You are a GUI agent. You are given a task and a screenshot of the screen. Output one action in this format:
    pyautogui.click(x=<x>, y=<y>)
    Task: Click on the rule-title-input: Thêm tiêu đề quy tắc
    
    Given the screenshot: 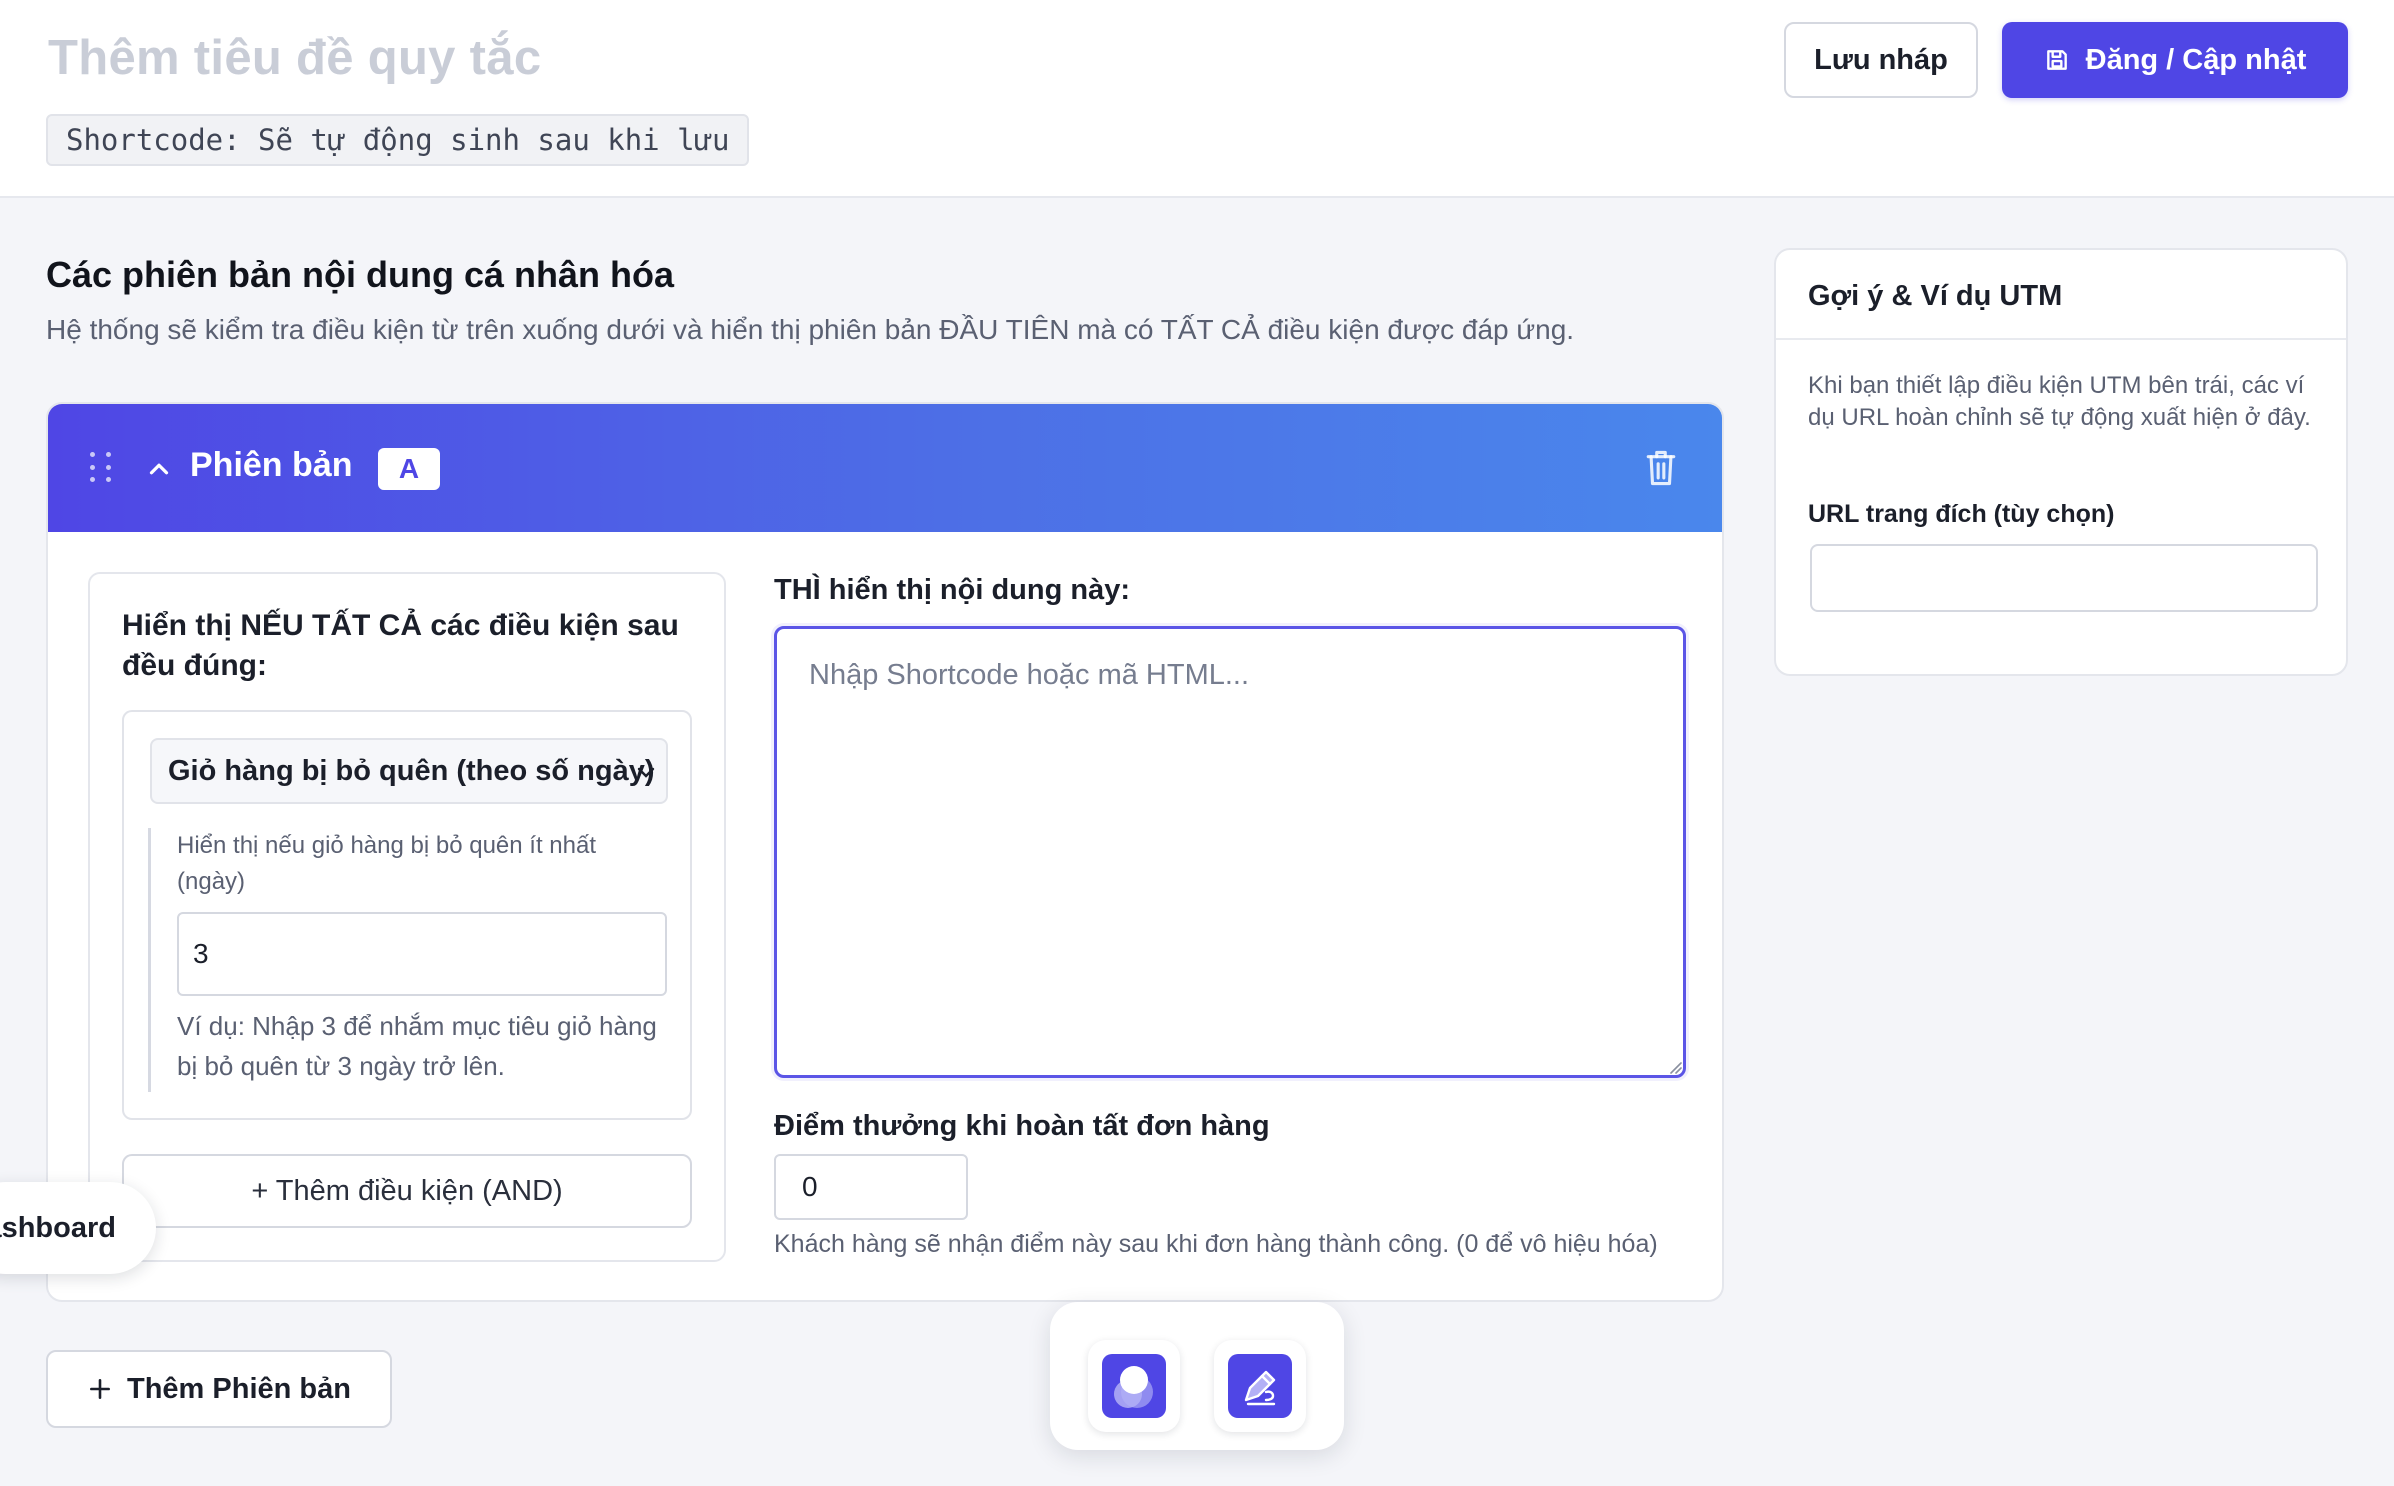 What is the action you would take?
    pyautogui.click(x=294, y=58)
    